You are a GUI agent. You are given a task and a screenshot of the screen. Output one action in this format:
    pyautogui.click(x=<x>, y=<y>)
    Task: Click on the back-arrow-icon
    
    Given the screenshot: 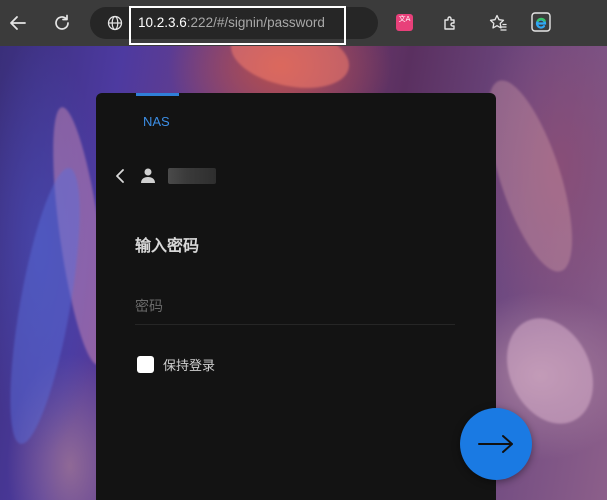 What is the action you would take?
    pyautogui.click(x=18, y=23)
    